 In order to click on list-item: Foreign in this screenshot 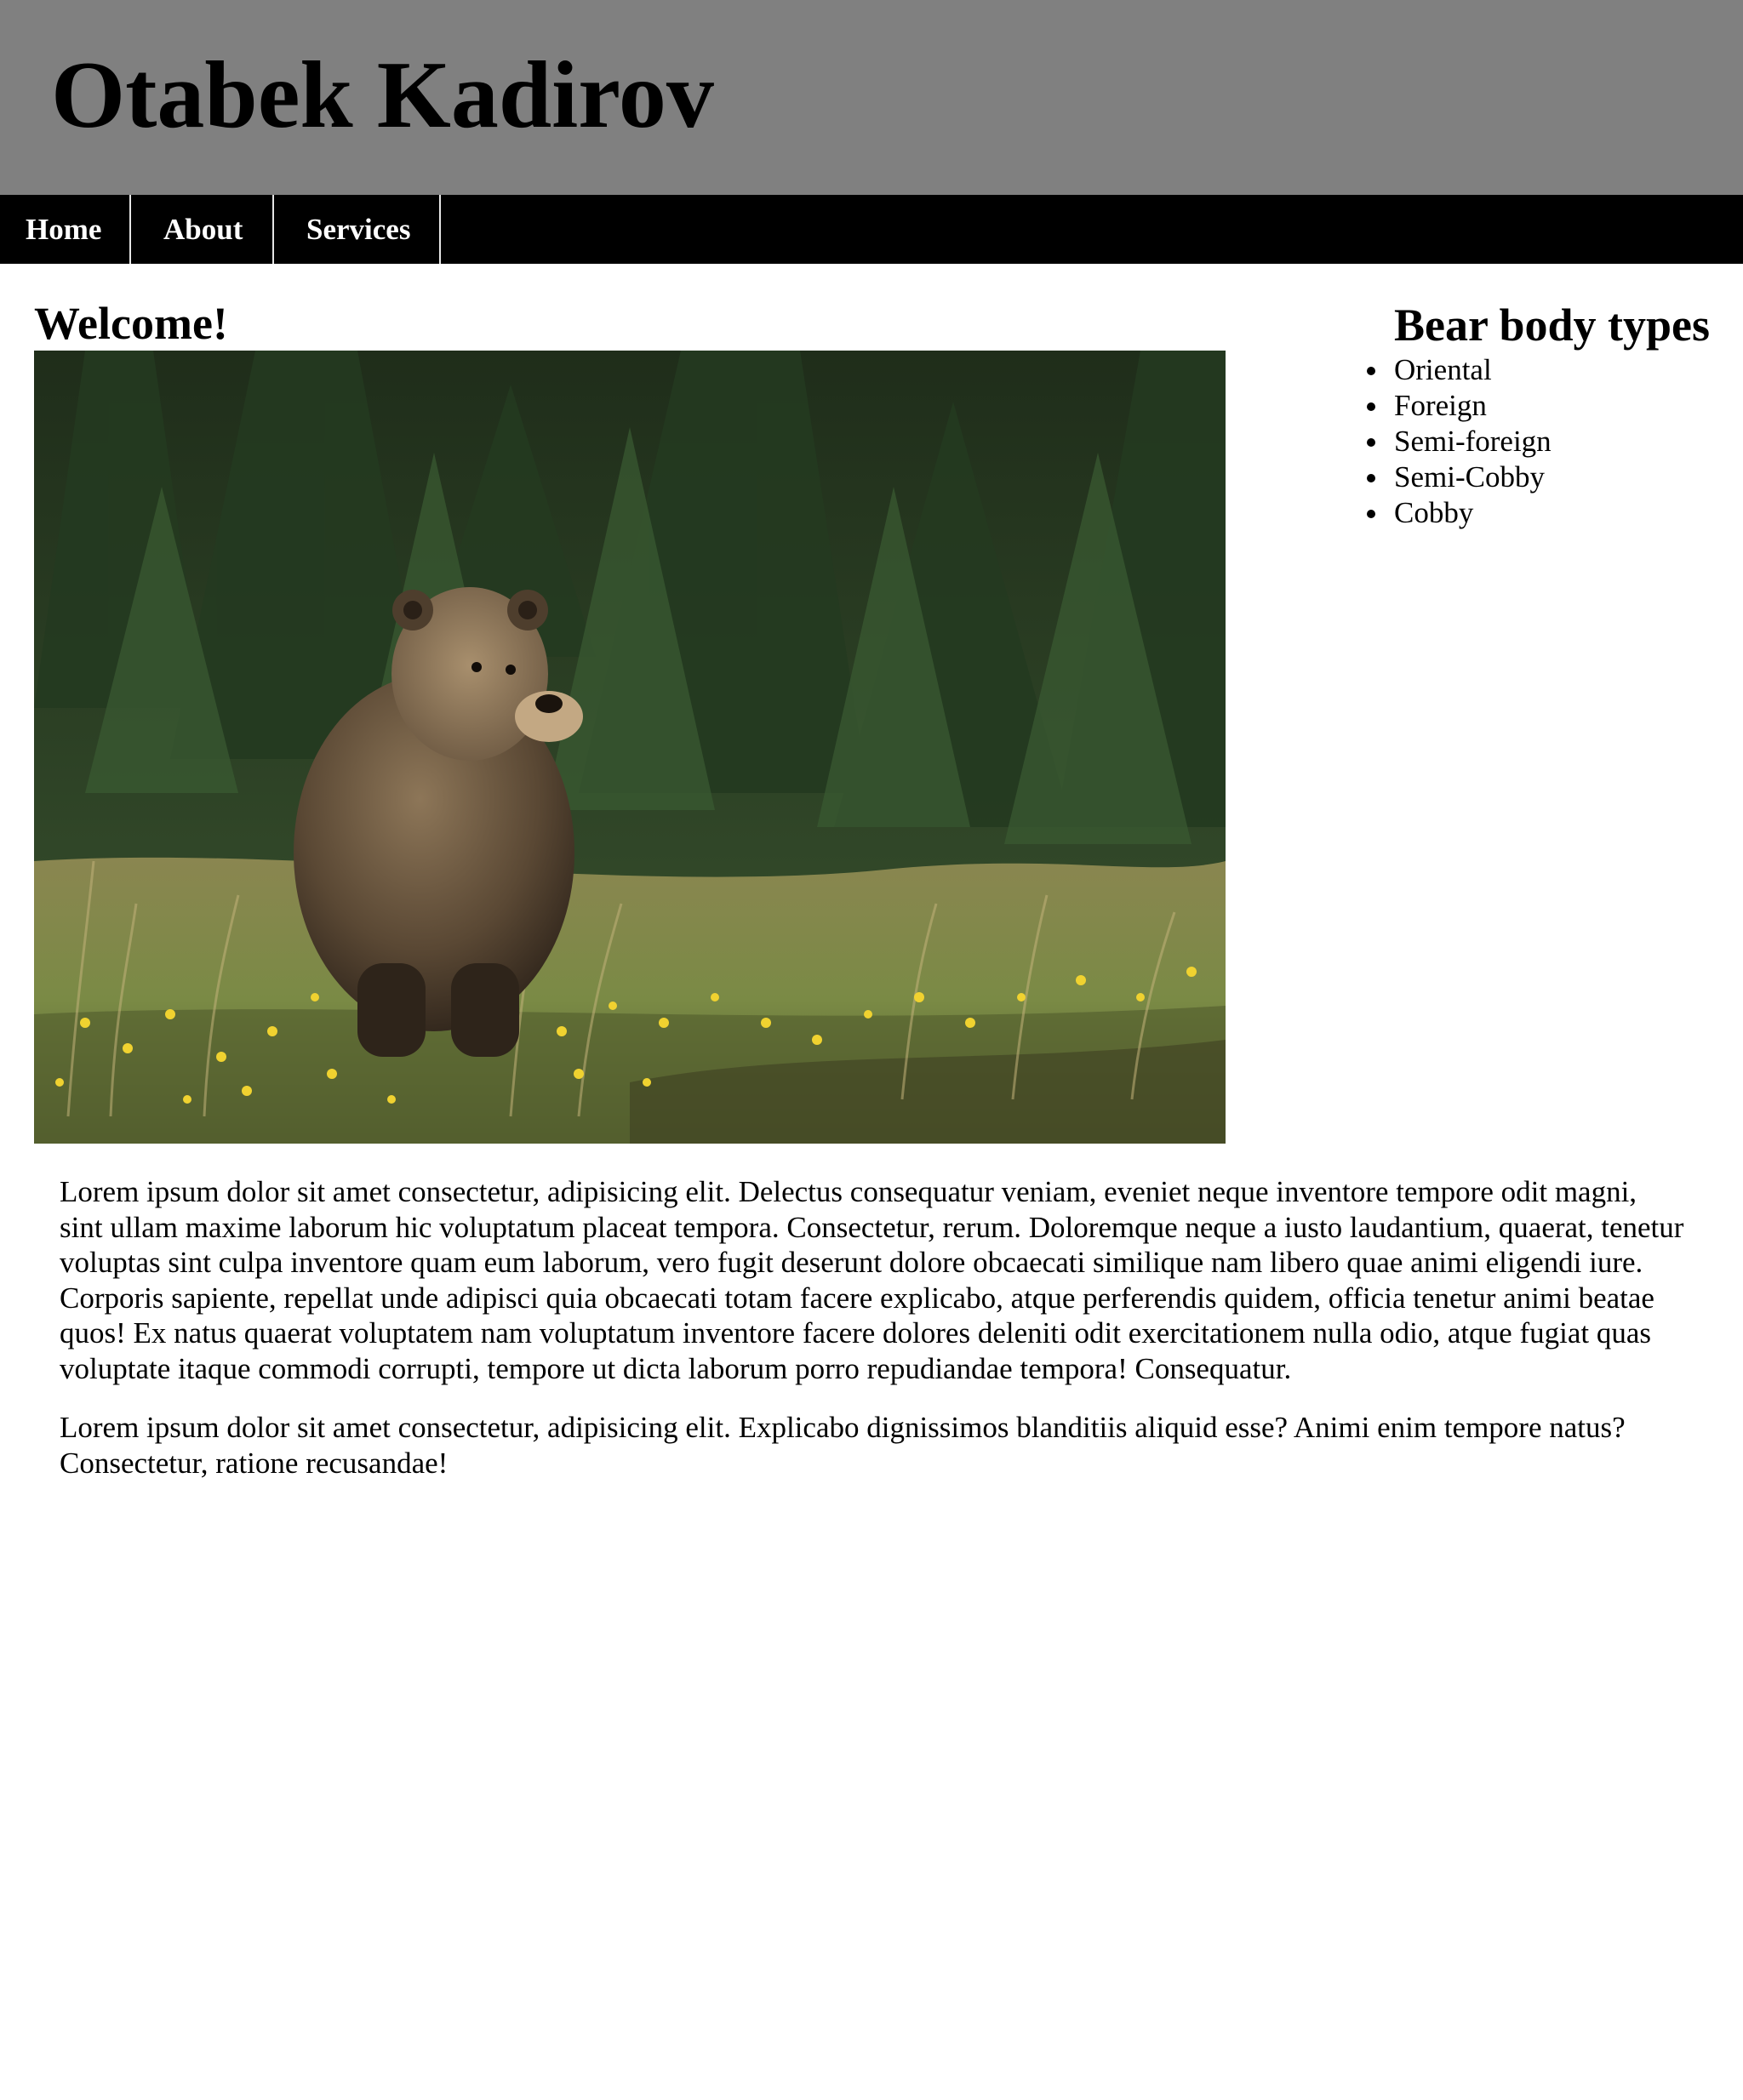, I will do `click(1555, 406)`.